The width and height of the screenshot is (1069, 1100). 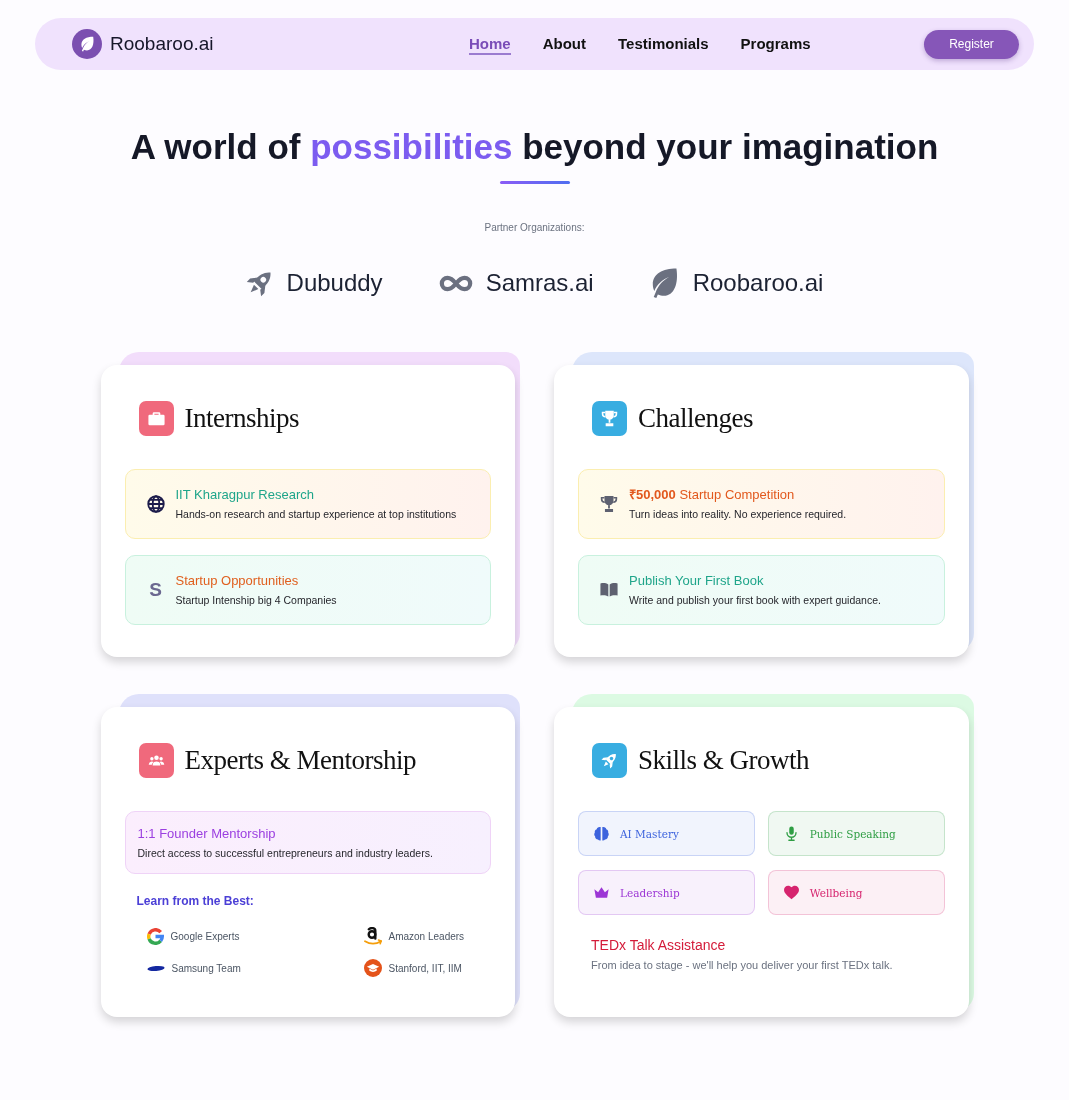 What do you see at coordinates (87, 44) in the screenshot?
I see `leaf-icon` at bounding box center [87, 44].